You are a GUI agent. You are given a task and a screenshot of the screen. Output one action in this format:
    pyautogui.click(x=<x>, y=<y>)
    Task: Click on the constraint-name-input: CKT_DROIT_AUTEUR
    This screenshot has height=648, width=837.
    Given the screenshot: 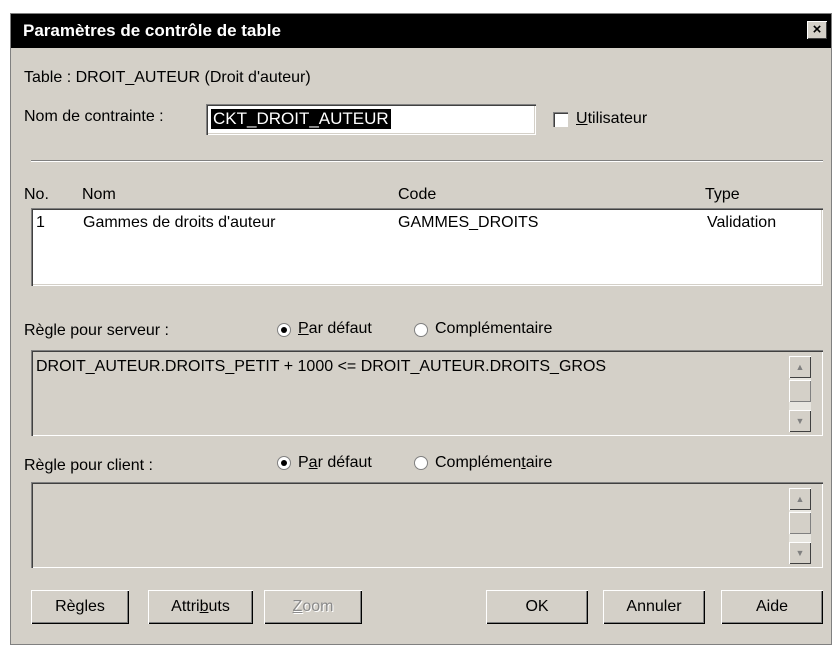 What is the action you would take?
    pyautogui.click(x=371, y=119)
    